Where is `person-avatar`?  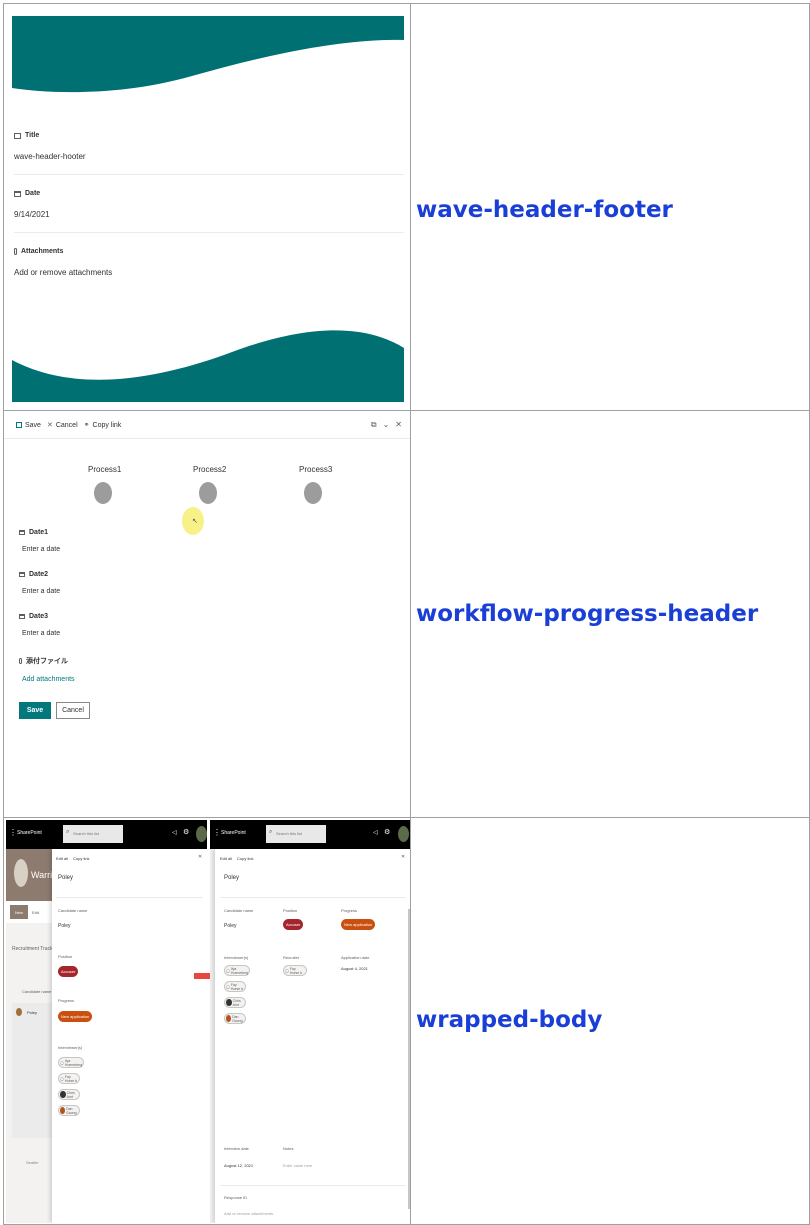 person-avatar is located at coordinates (63, 1110).